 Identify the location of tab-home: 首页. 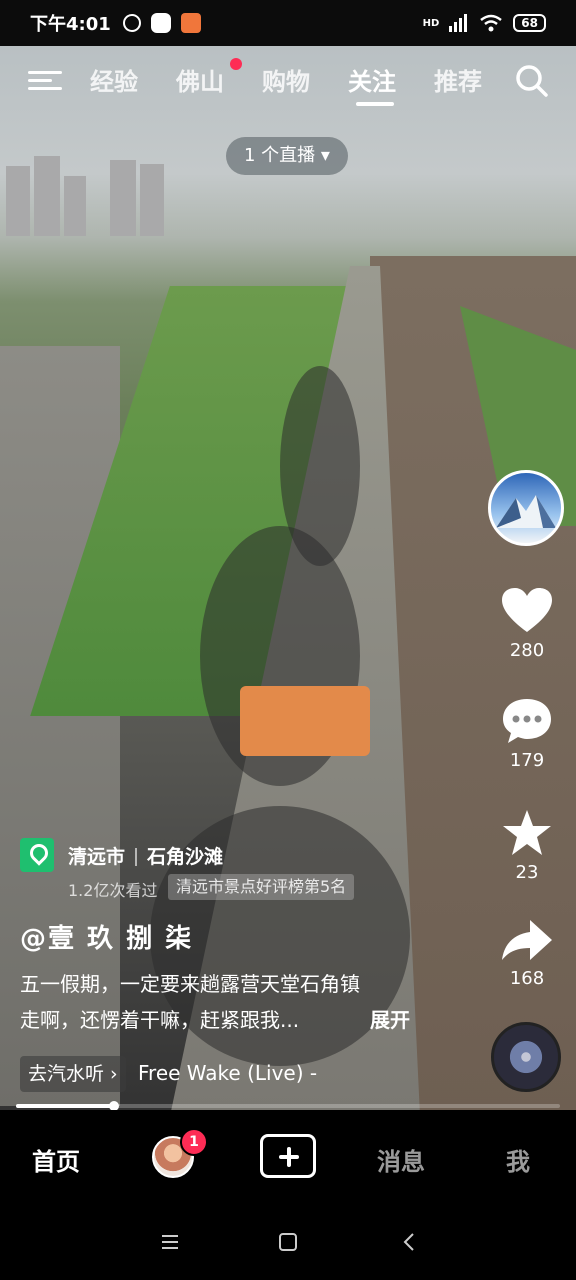
(56, 1159).